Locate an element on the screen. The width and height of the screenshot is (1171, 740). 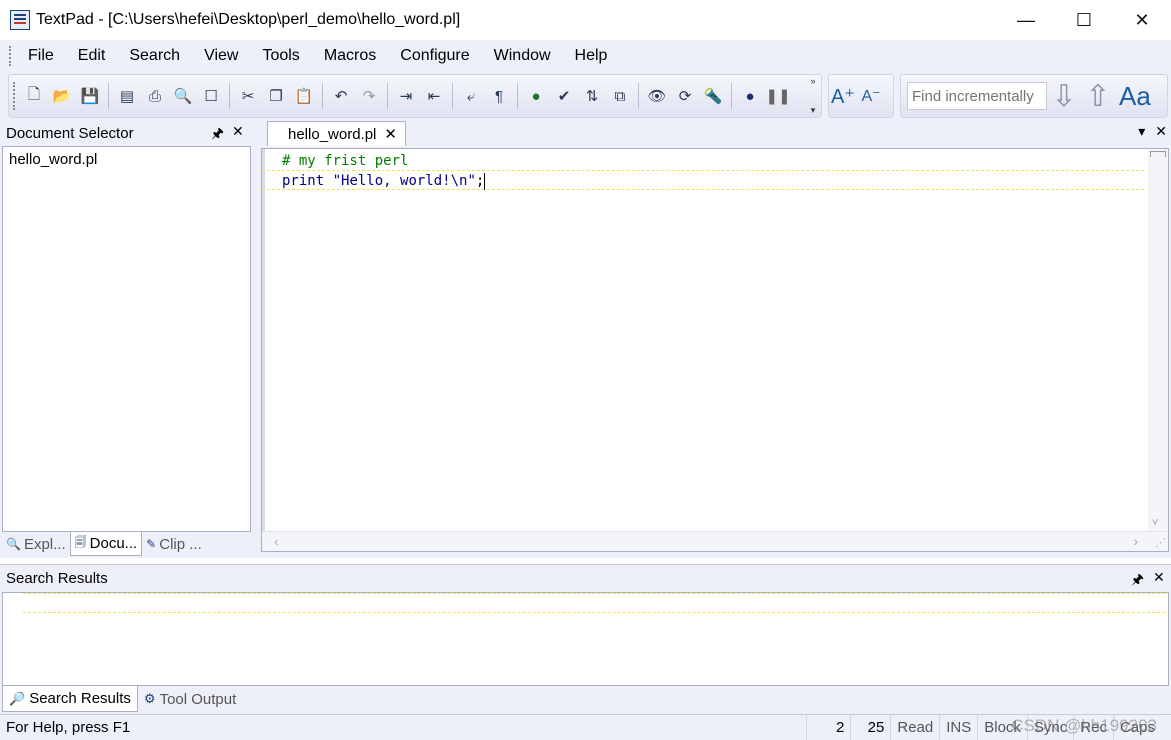
frame-icon: ☐ is located at coordinates (211, 96).